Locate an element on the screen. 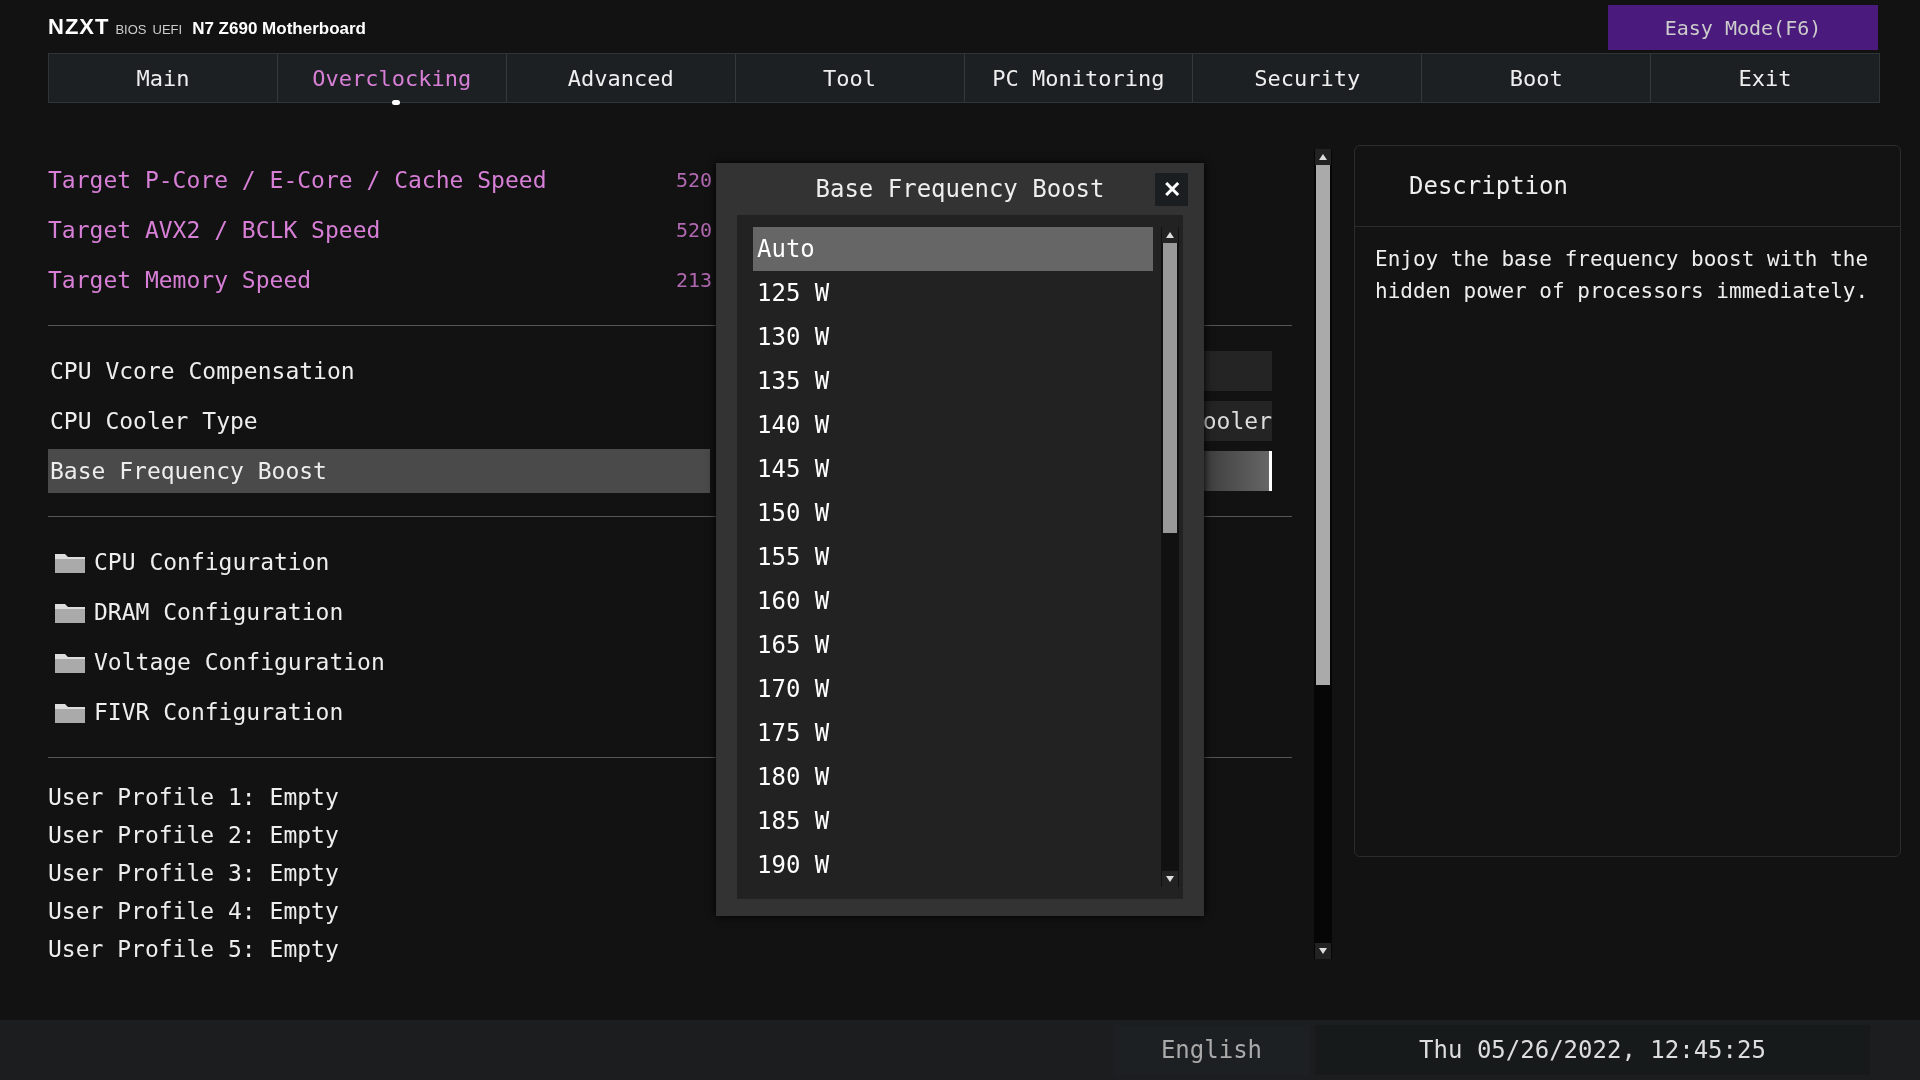 This screenshot has width=1920, height=1080. description-text: Enjoy the base frequency boost with the hidden power of processors immediately. is located at coordinates (1622, 275).